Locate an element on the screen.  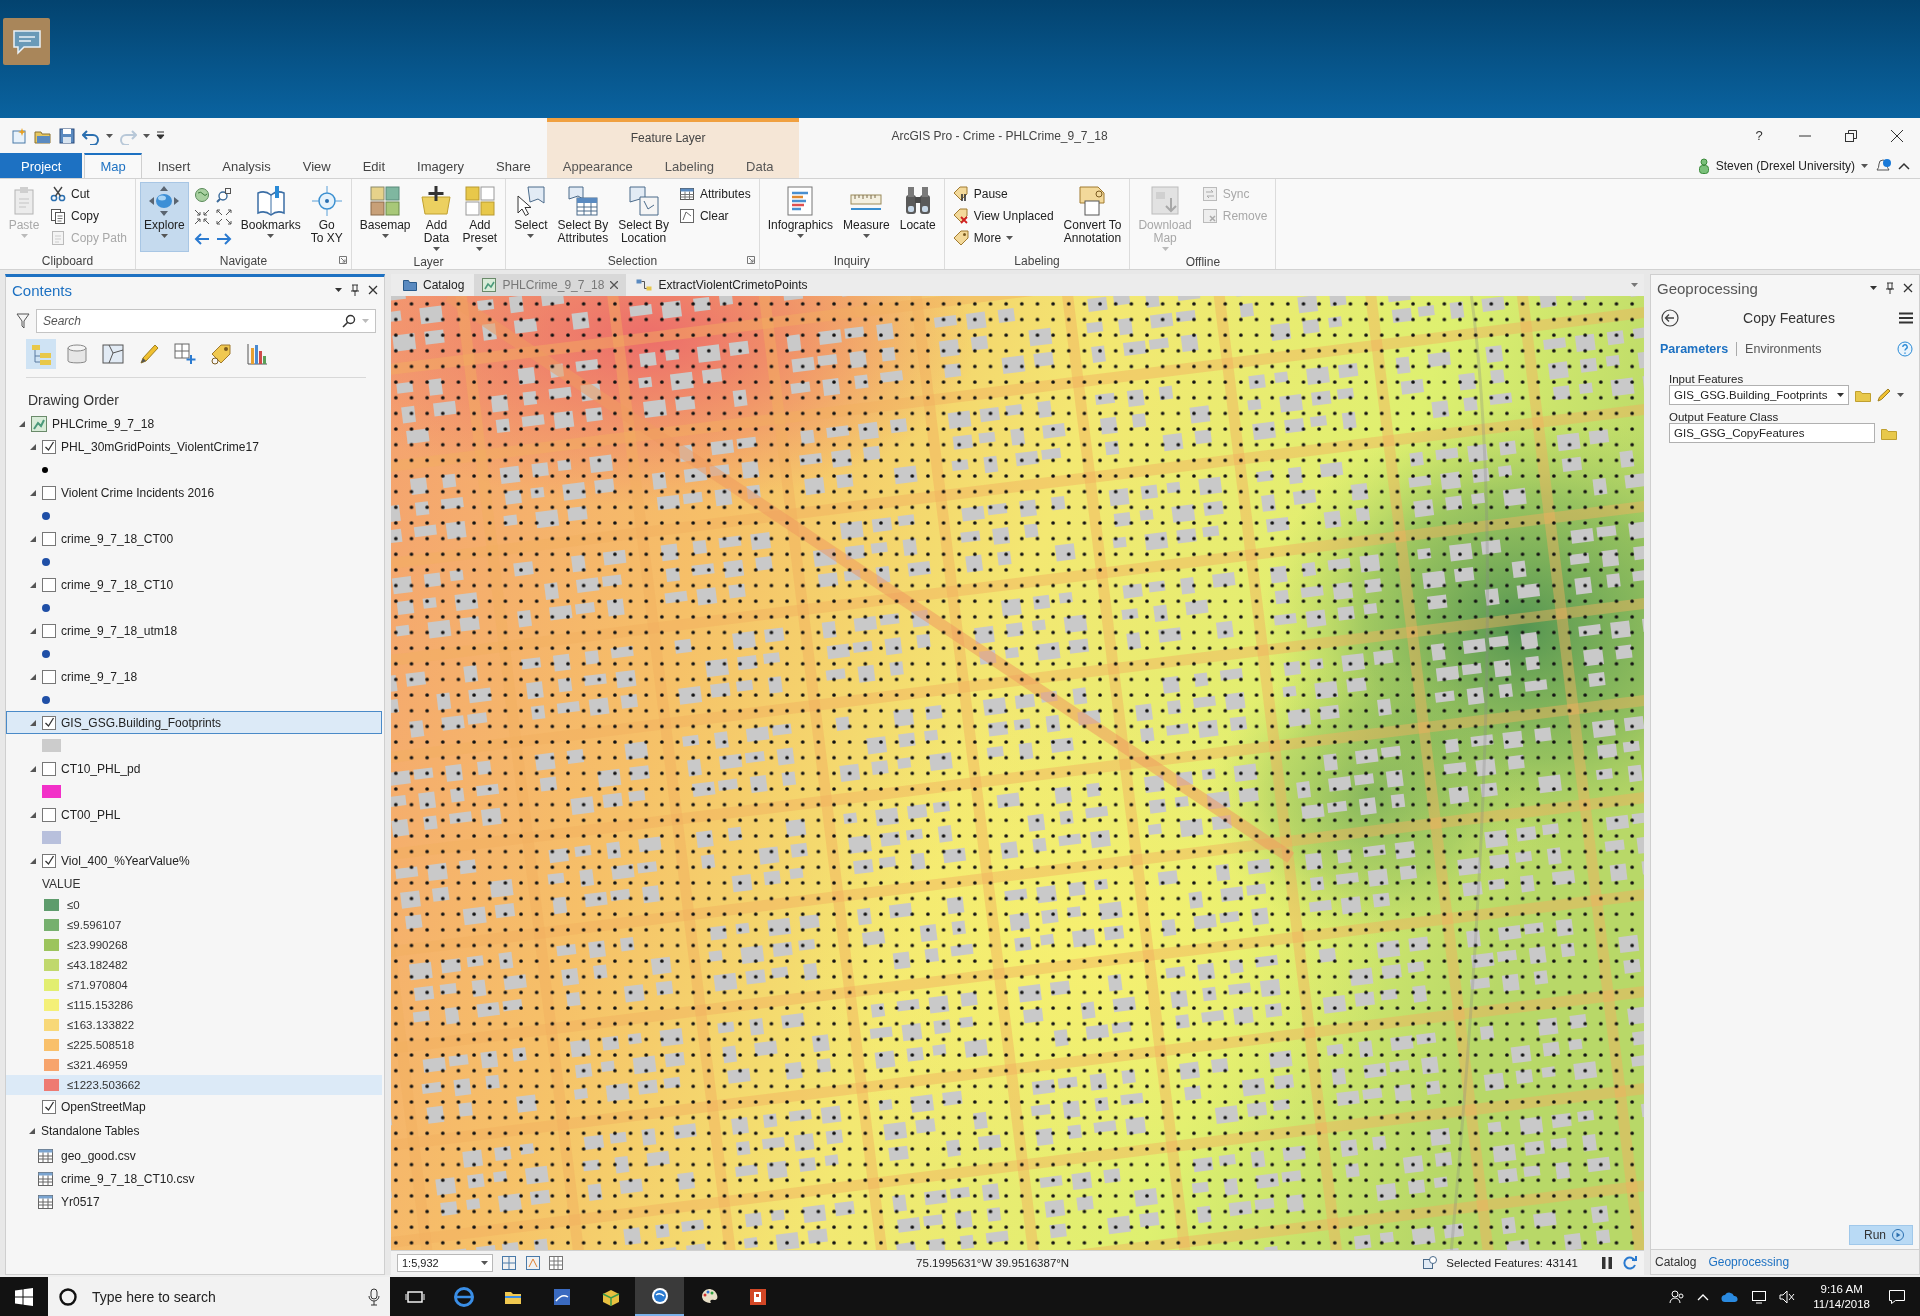
grid-icon is located at coordinates (509, 1263).